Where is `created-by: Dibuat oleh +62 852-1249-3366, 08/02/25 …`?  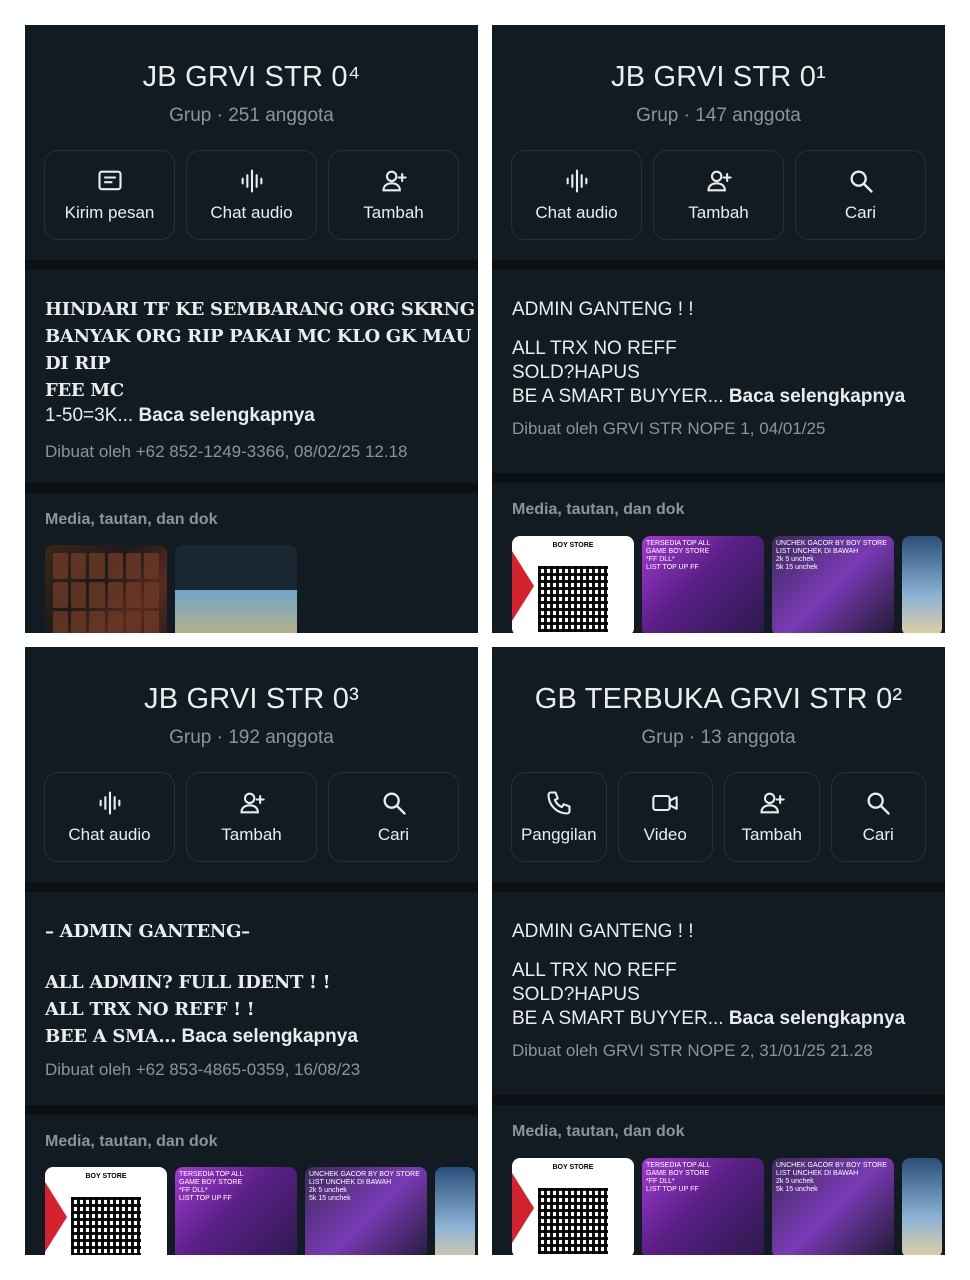
created-by: Dibuat oleh +62 852-1249-3366, 08/02/25 … is located at coordinates (226, 451).